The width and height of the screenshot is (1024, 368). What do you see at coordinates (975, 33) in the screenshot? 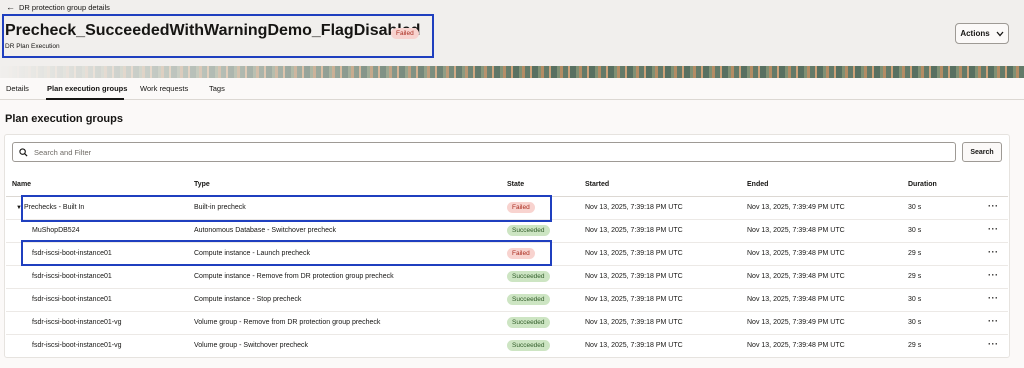
I see `actions-button-label: Actions` at bounding box center [975, 33].